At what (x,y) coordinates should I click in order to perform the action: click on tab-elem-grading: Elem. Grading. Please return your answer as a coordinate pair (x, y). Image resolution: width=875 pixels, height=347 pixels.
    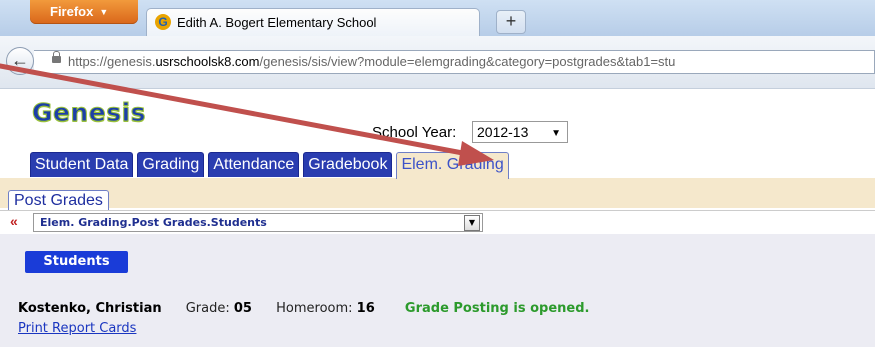
    Looking at the image, I should click on (452, 165).